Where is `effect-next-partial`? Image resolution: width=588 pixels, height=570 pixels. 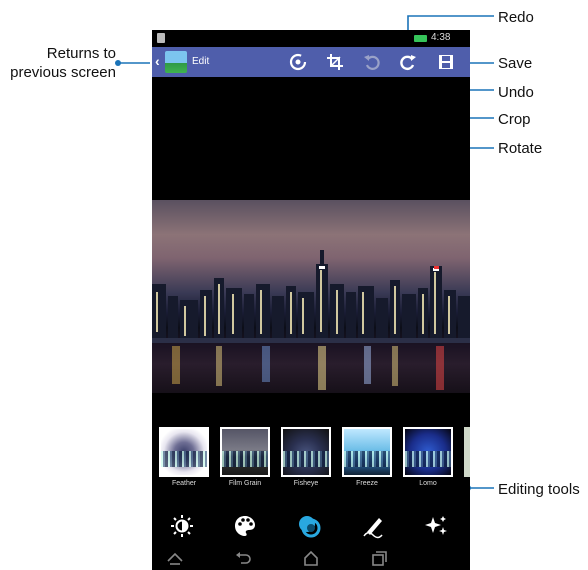
effect-next-partial is located at coordinates (467, 452).